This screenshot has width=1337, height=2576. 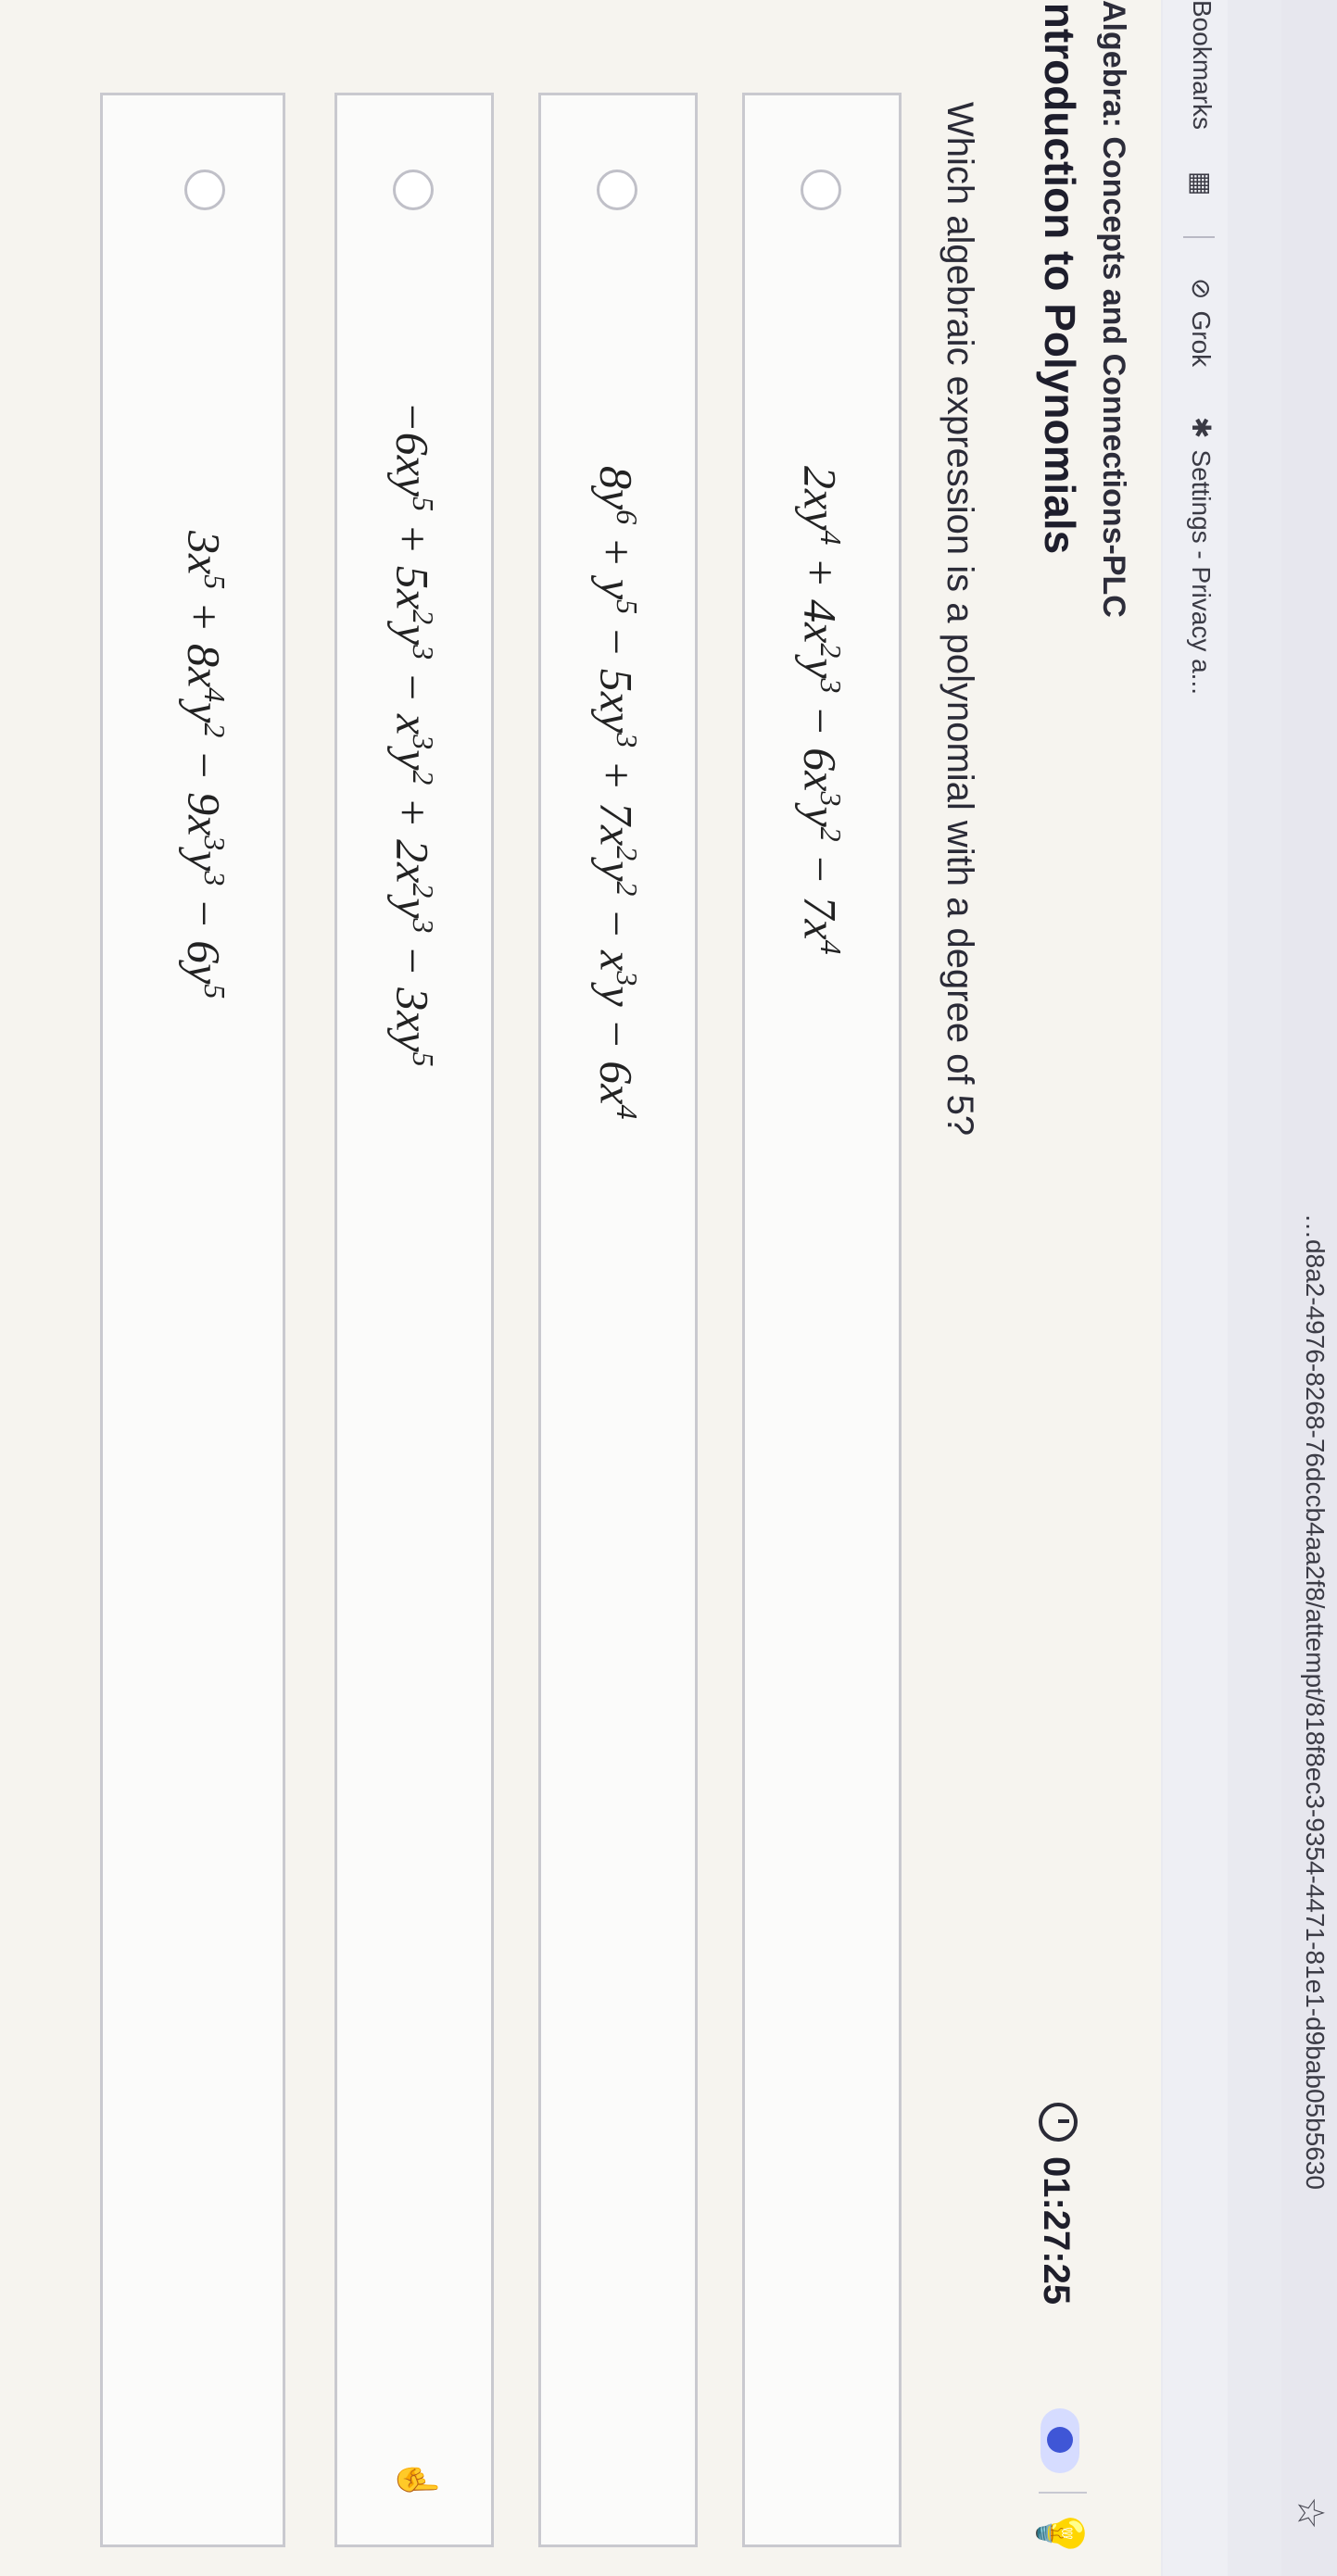 I want to click on bookmark-label: Bookmarks, so click(x=1202, y=65).